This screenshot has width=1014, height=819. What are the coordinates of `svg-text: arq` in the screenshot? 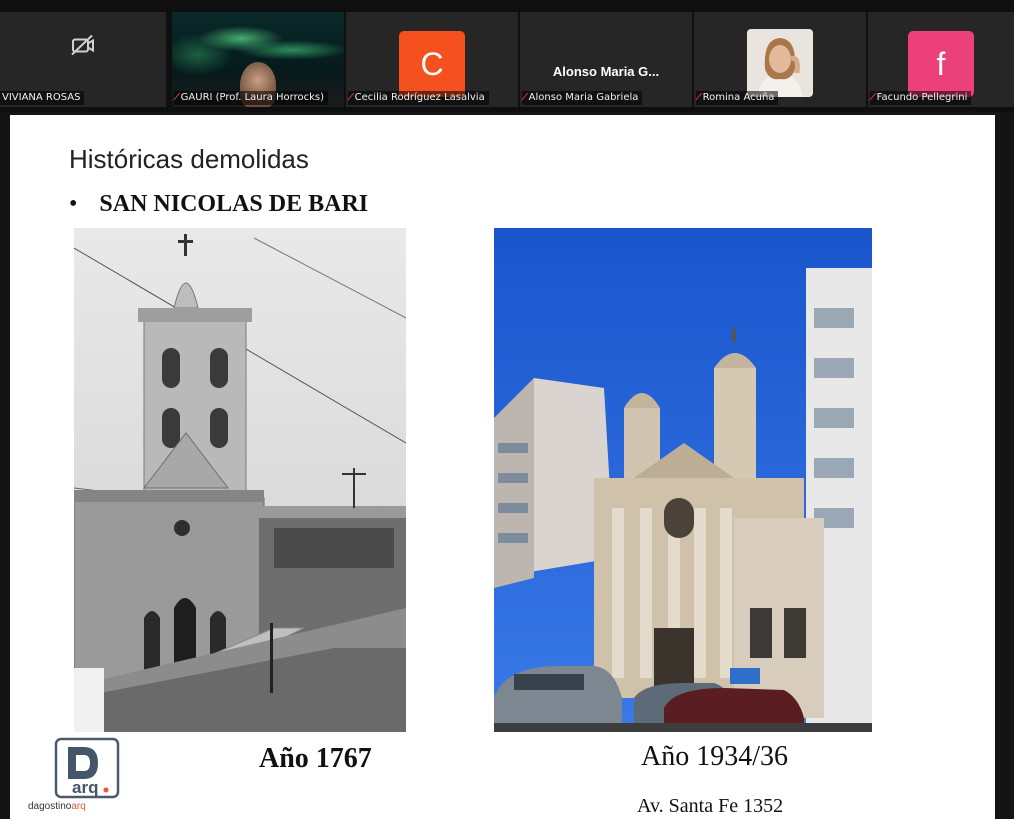 It's located at (85, 787).